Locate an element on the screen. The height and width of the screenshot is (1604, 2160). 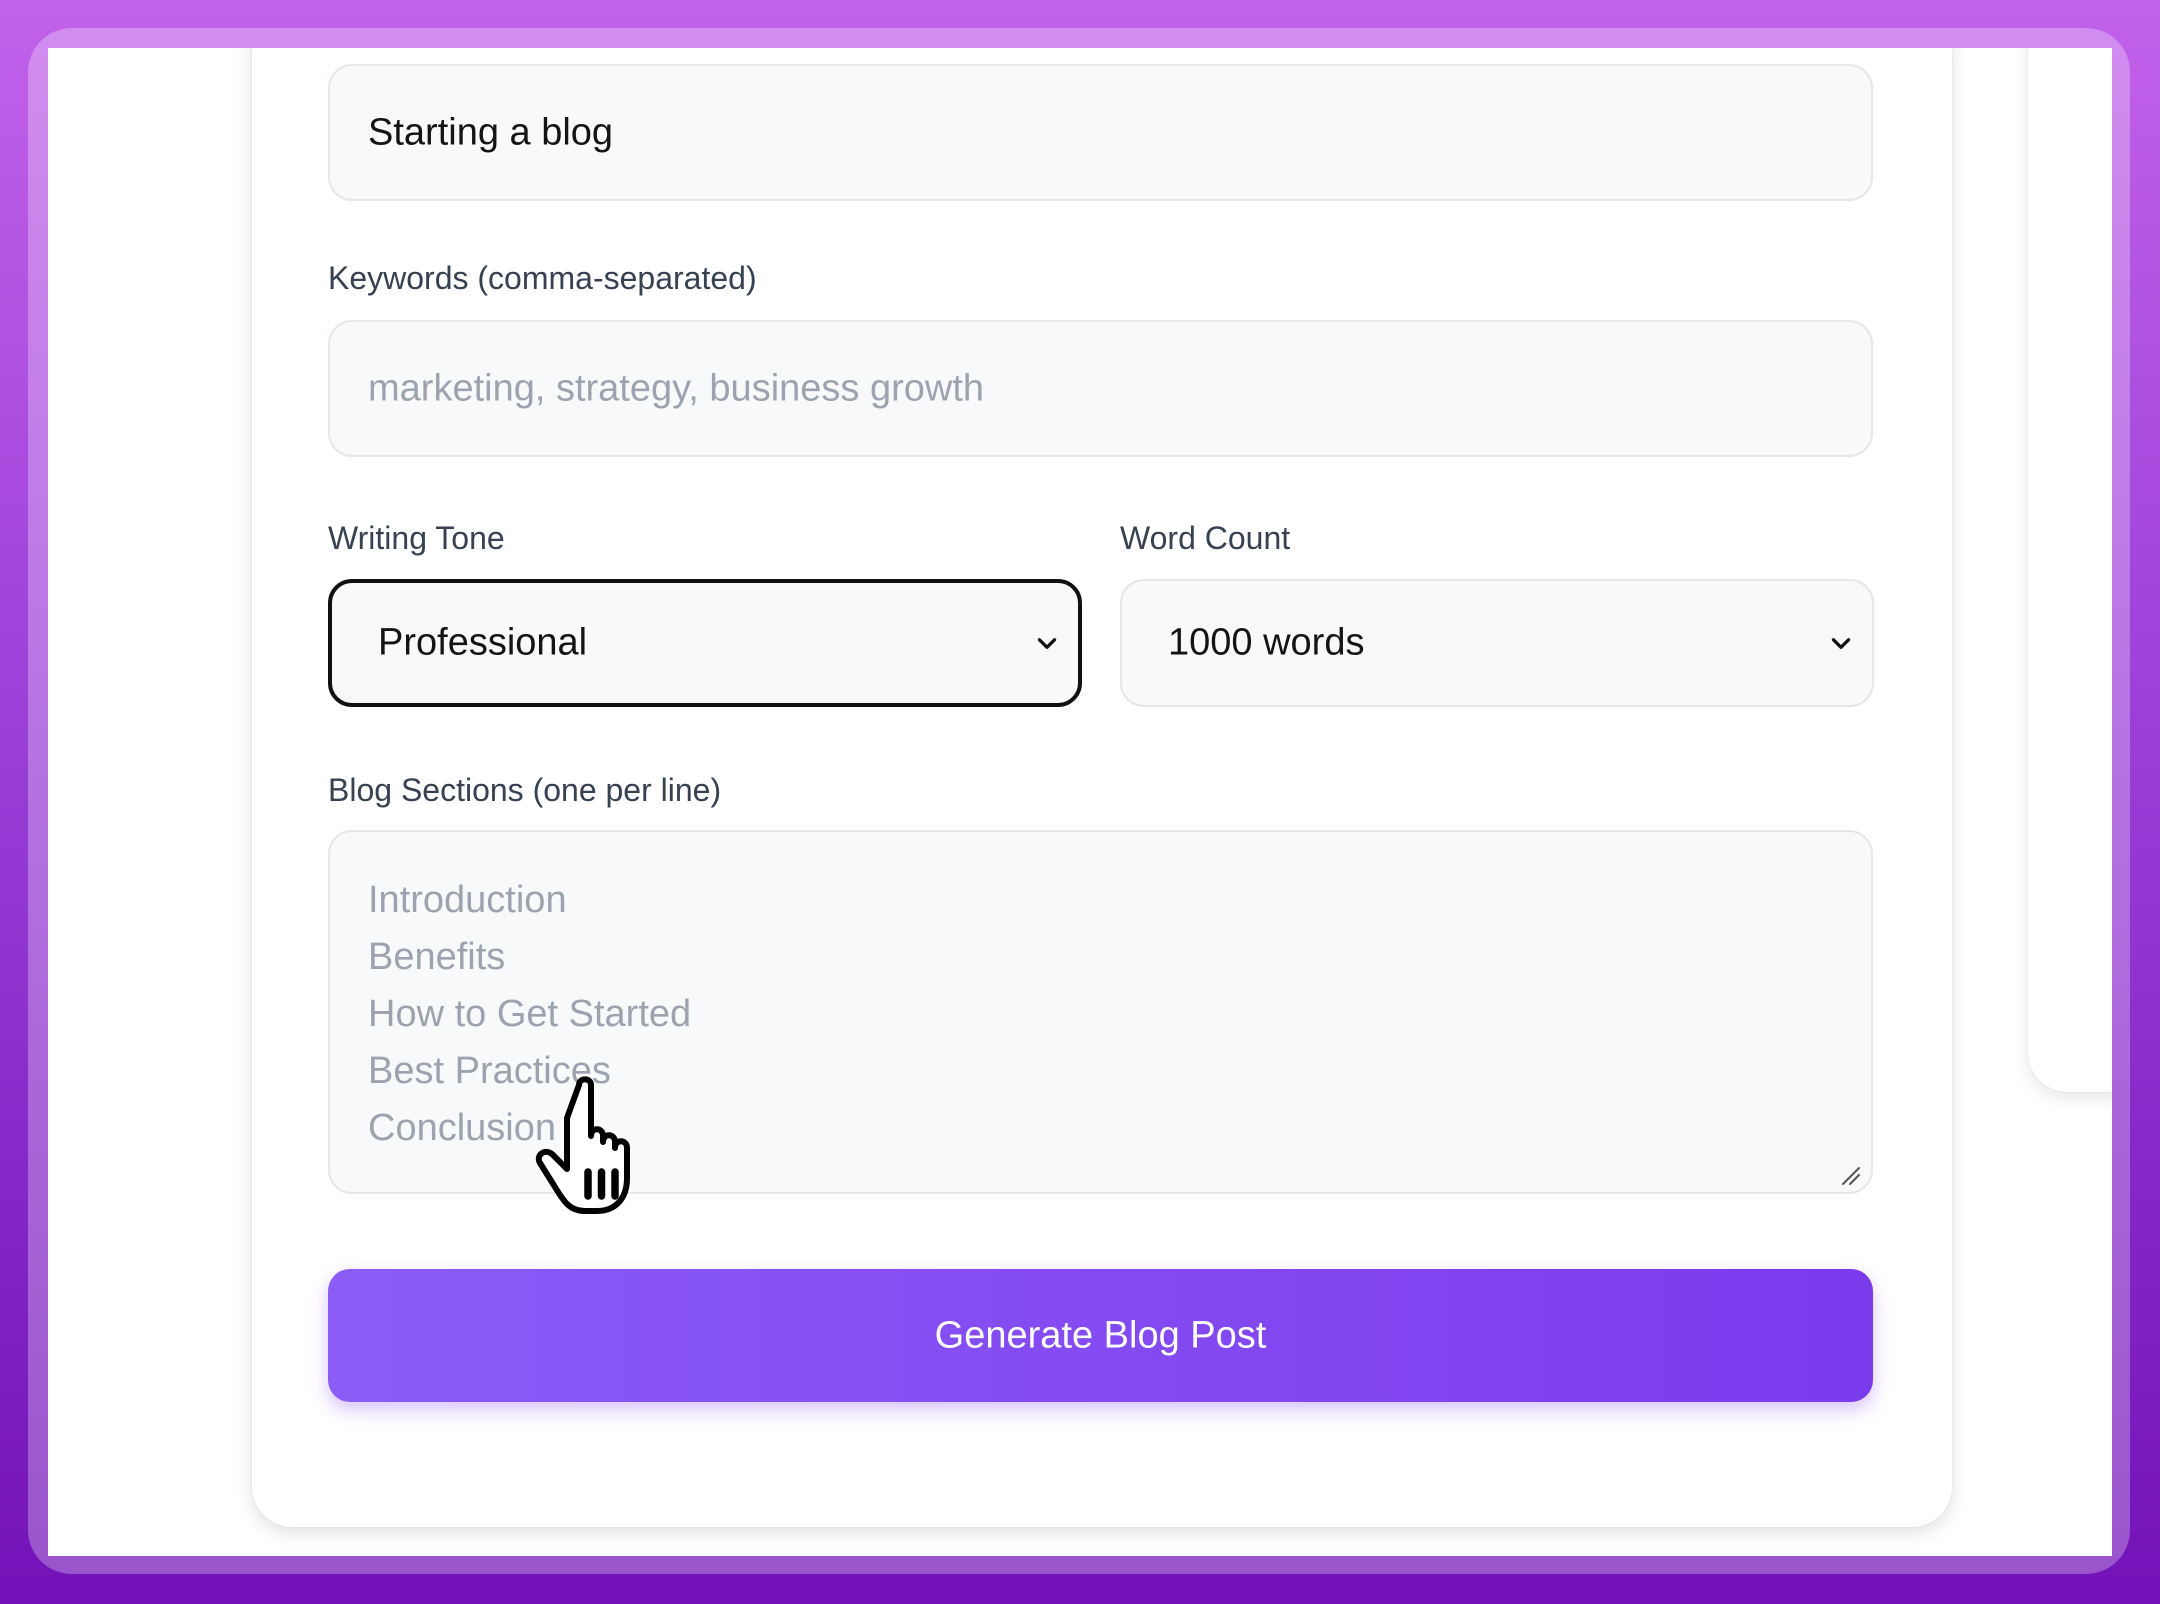
generate-button-label: Generate Blog Post is located at coordinates (1100, 1335).